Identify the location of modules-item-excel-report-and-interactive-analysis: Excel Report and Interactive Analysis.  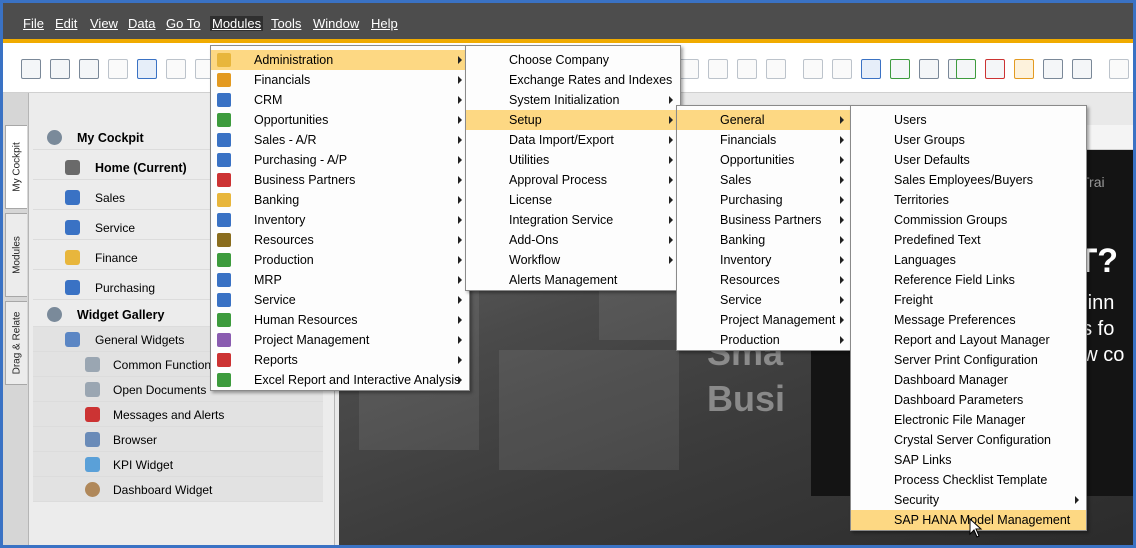
(340, 380).